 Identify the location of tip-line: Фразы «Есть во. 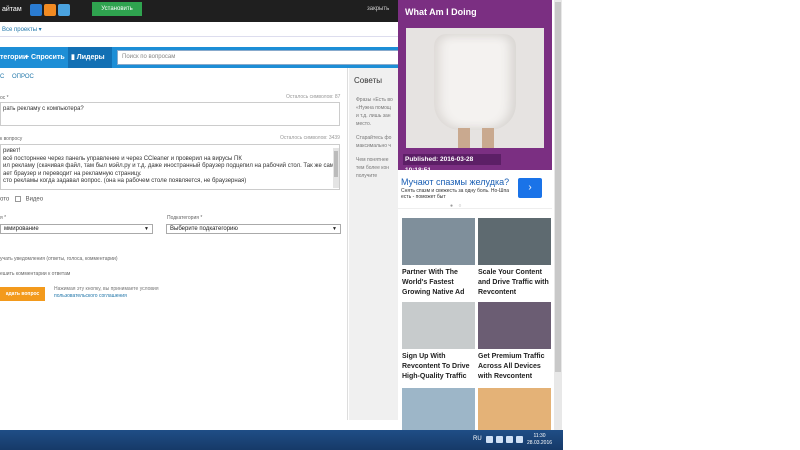
(374, 100).